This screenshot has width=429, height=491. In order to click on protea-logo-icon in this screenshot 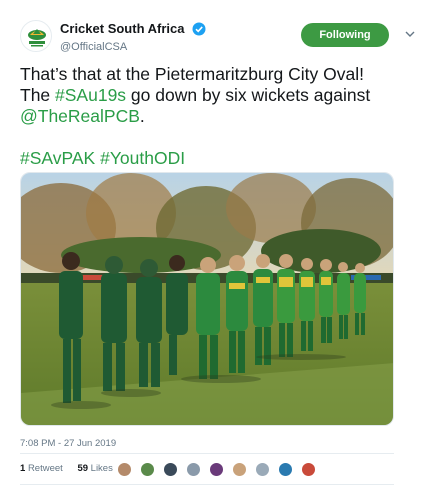, I will do `click(37, 38)`.